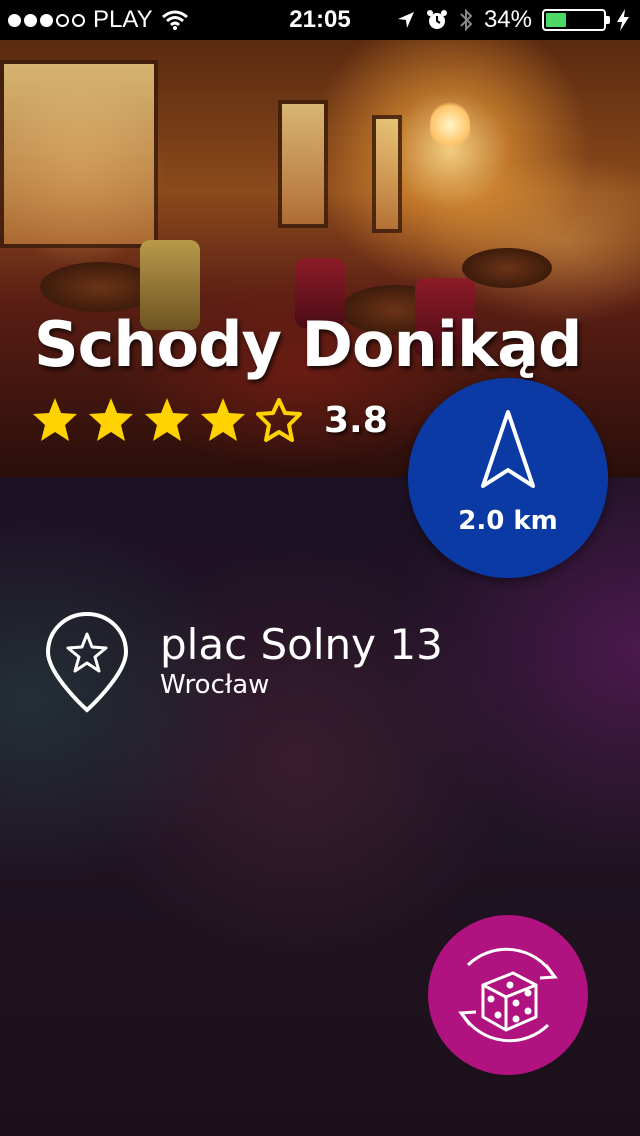 The image size is (640, 1136). What do you see at coordinates (508, 521) in the screenshot?
I see `distance-label: 2.0 km` at bounding box center [508, 521].